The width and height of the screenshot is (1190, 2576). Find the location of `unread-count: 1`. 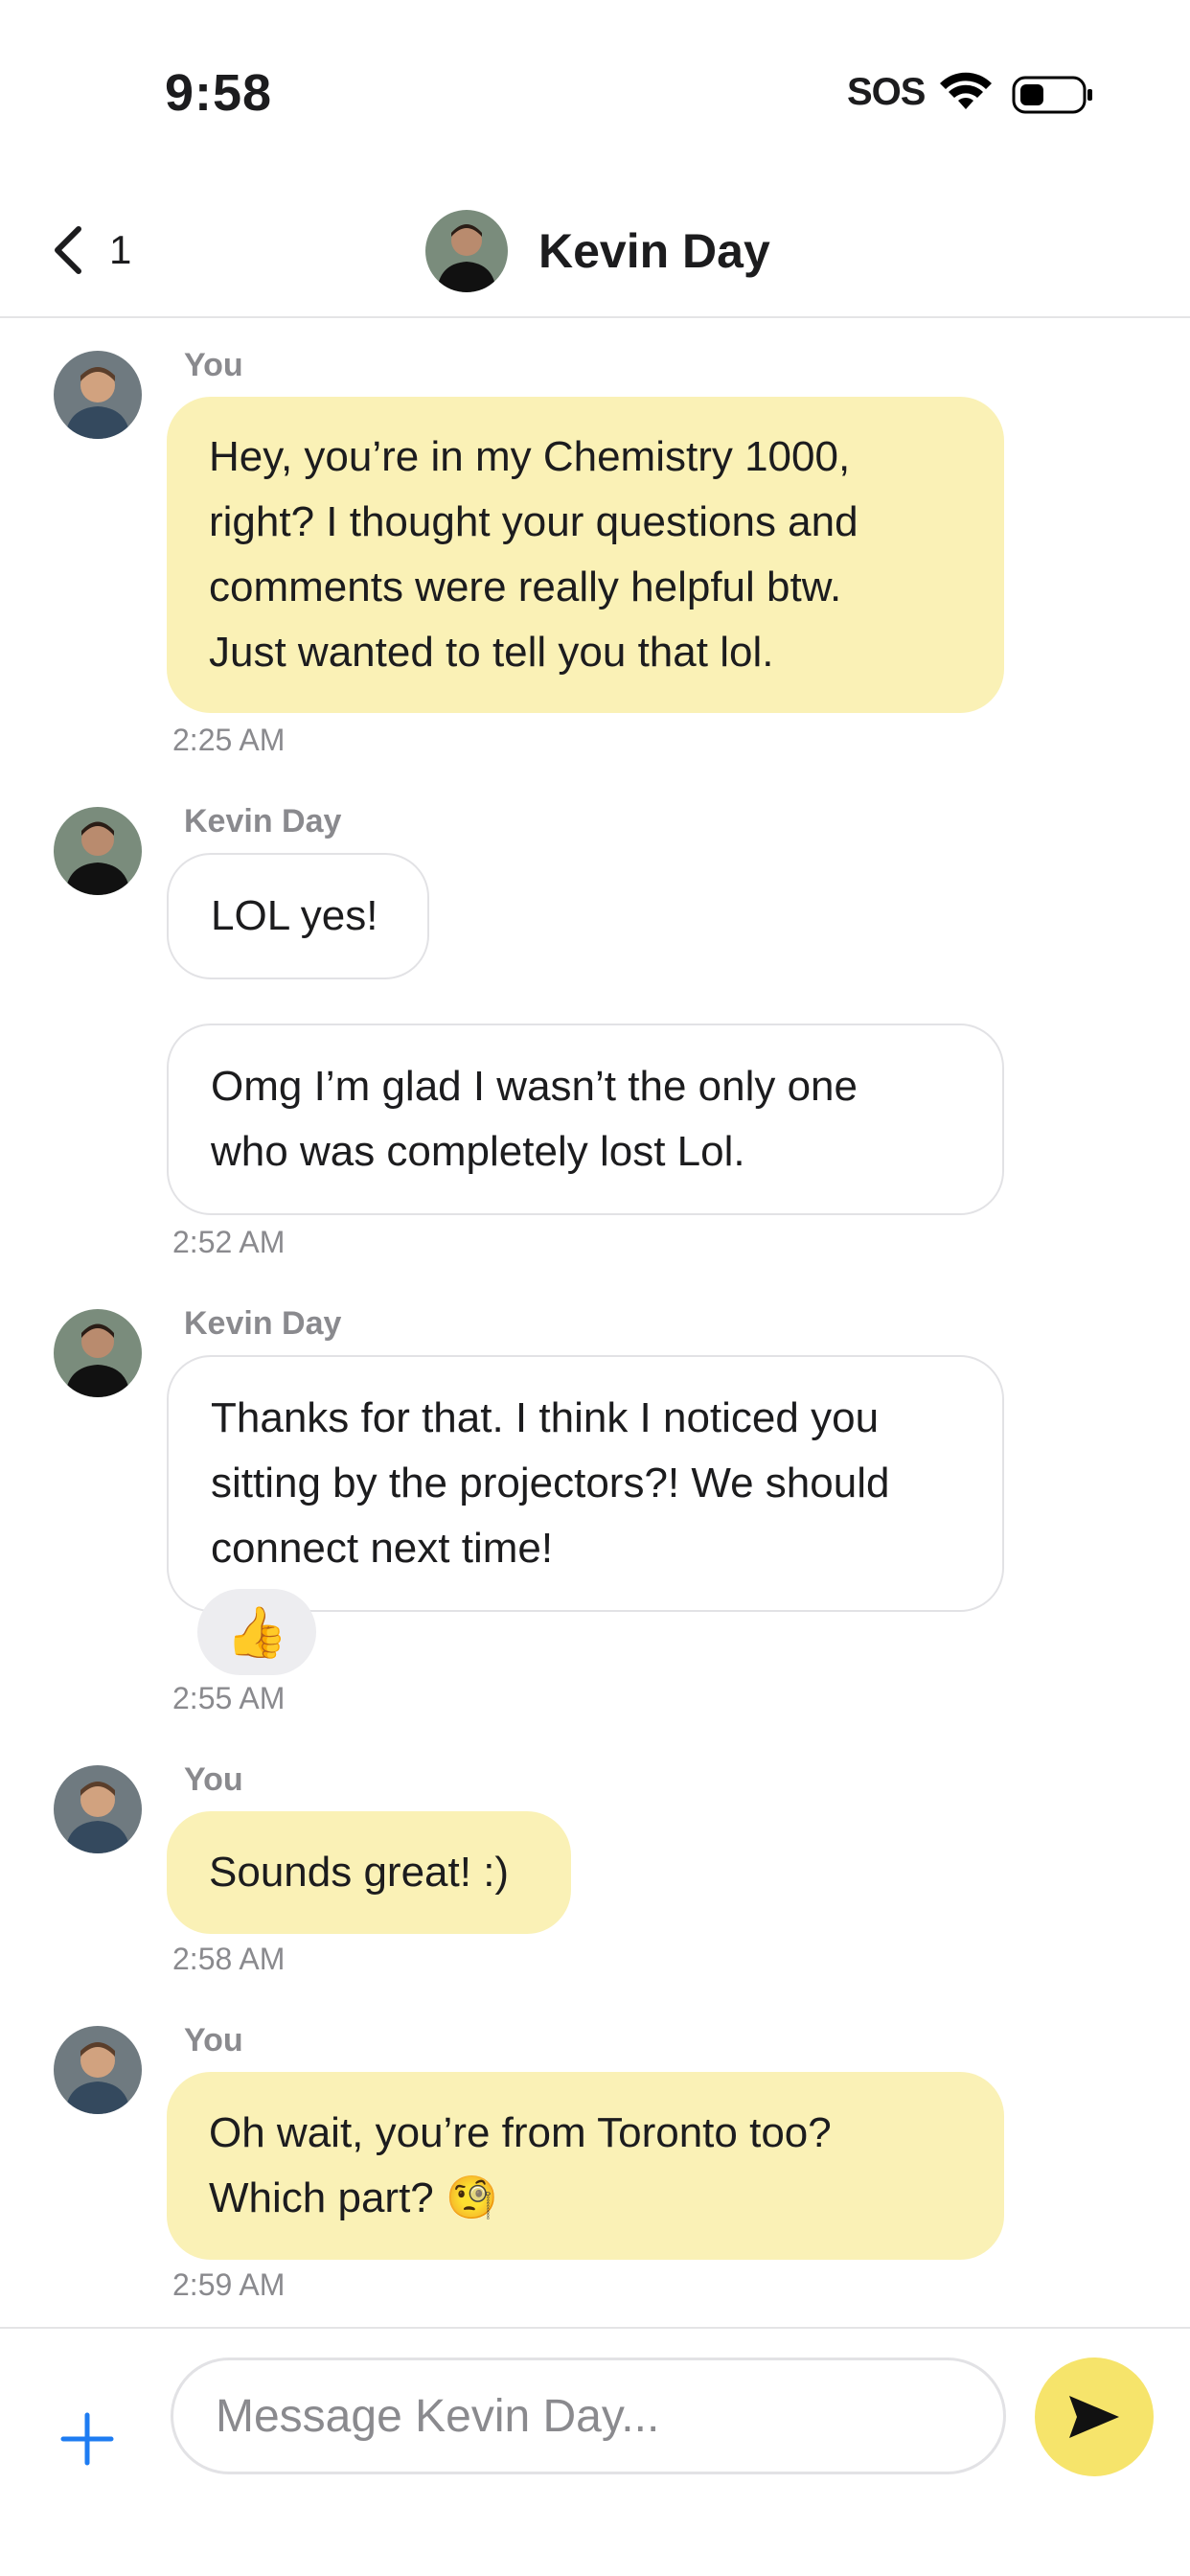

unread-count: 1 is located at coordinates (121, 249).